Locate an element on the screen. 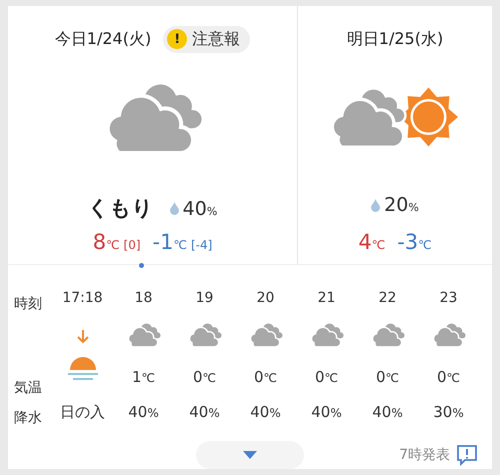 Image resolution: width=500 pixels, height=475 pixels. today-date: 今日1/24(火) is located at coordinates (103, 39).